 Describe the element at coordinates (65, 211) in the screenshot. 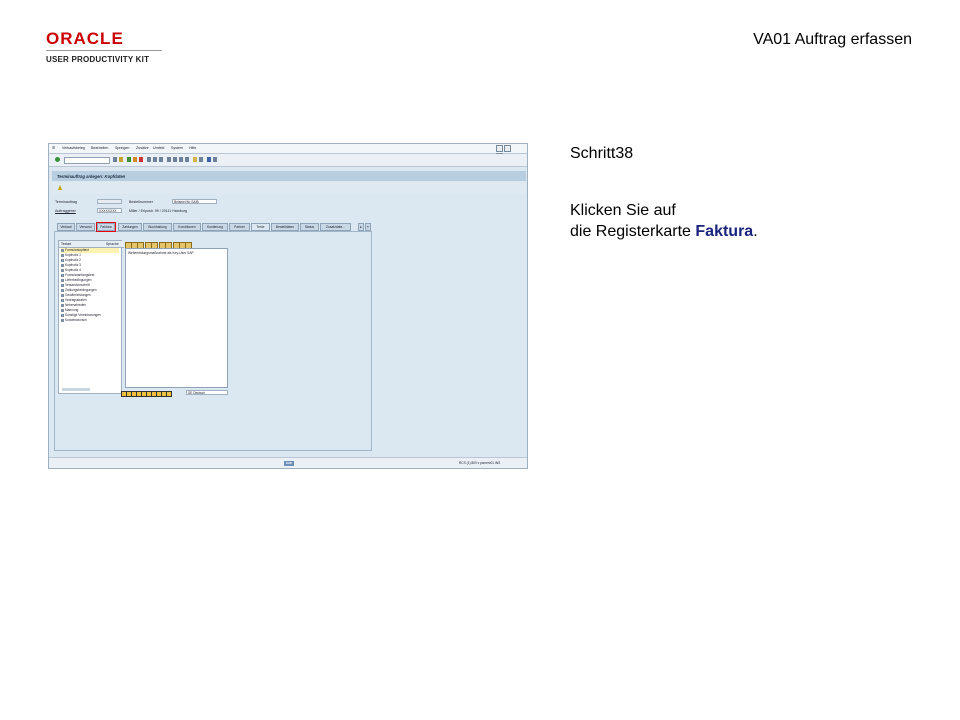

I see `auftraggeber-label: Auftraggeber` at that location.